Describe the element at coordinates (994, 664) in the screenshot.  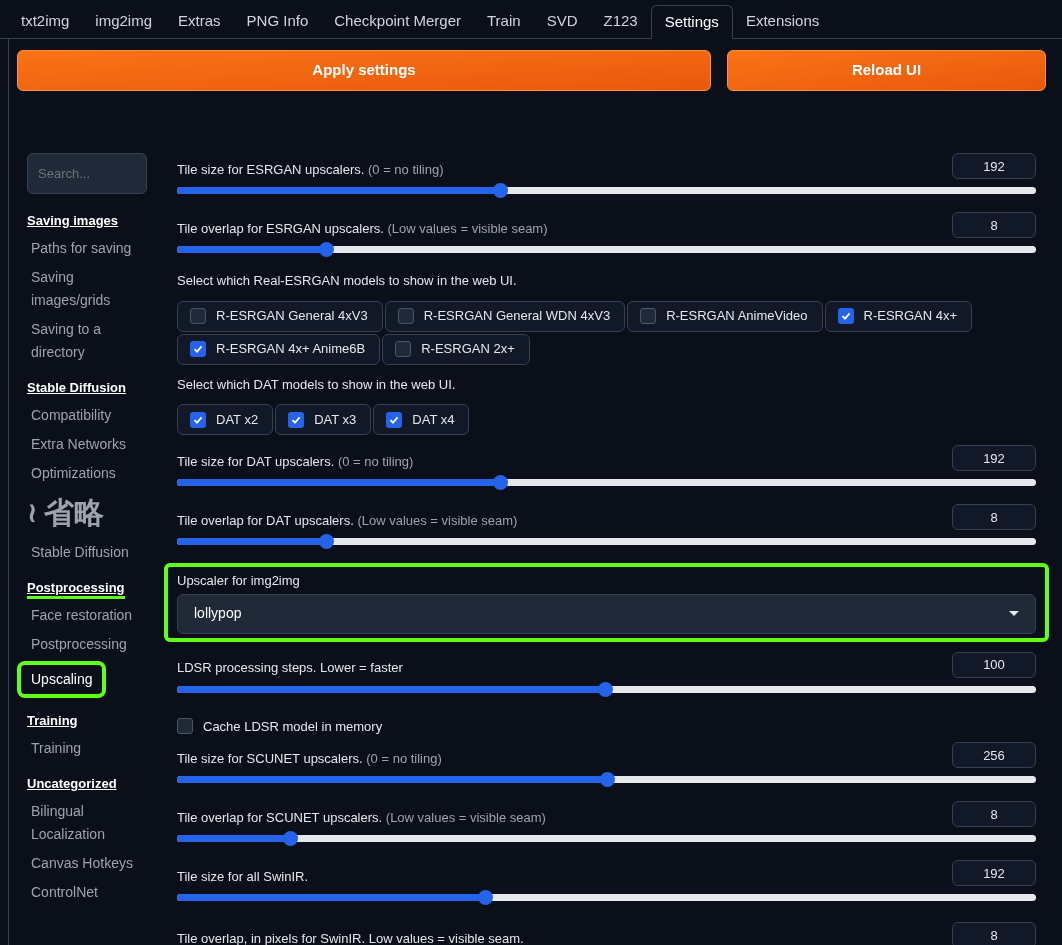
I see `number-field: 100` at that location.